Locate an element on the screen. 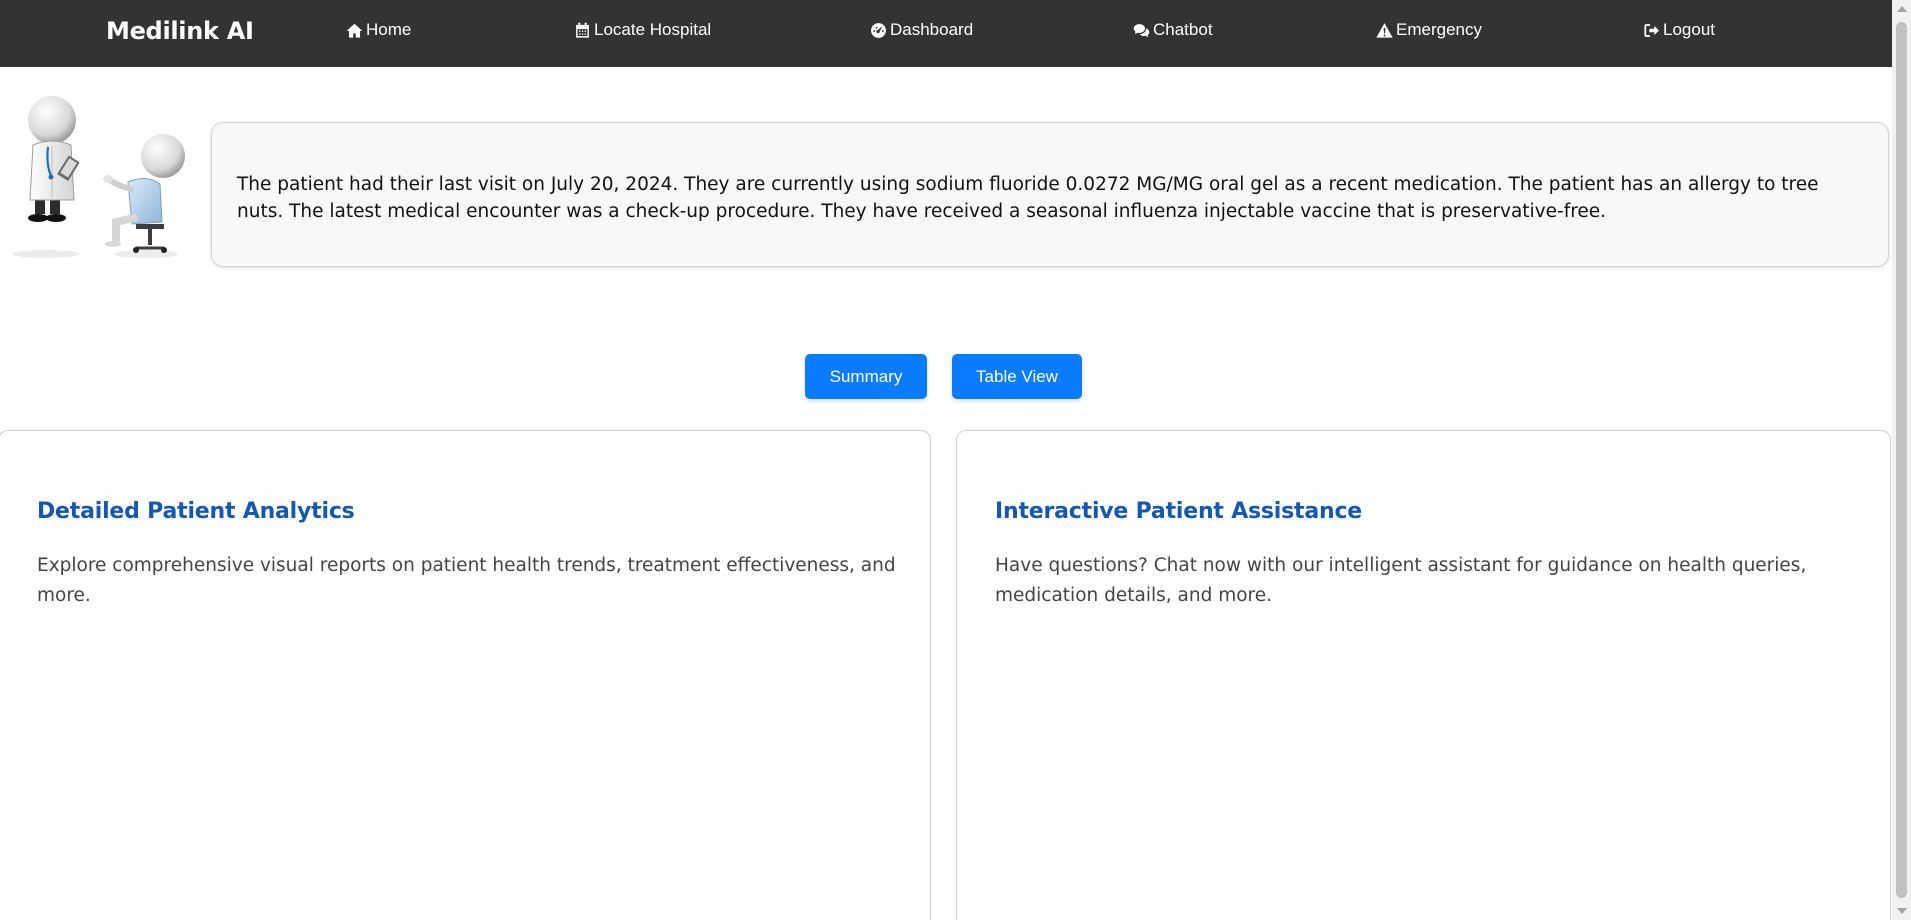 Image resolution: width=1911 pixels, height=920 pixels. nav-item-dashboard: Dashboard is located at coordinates (921, 30).